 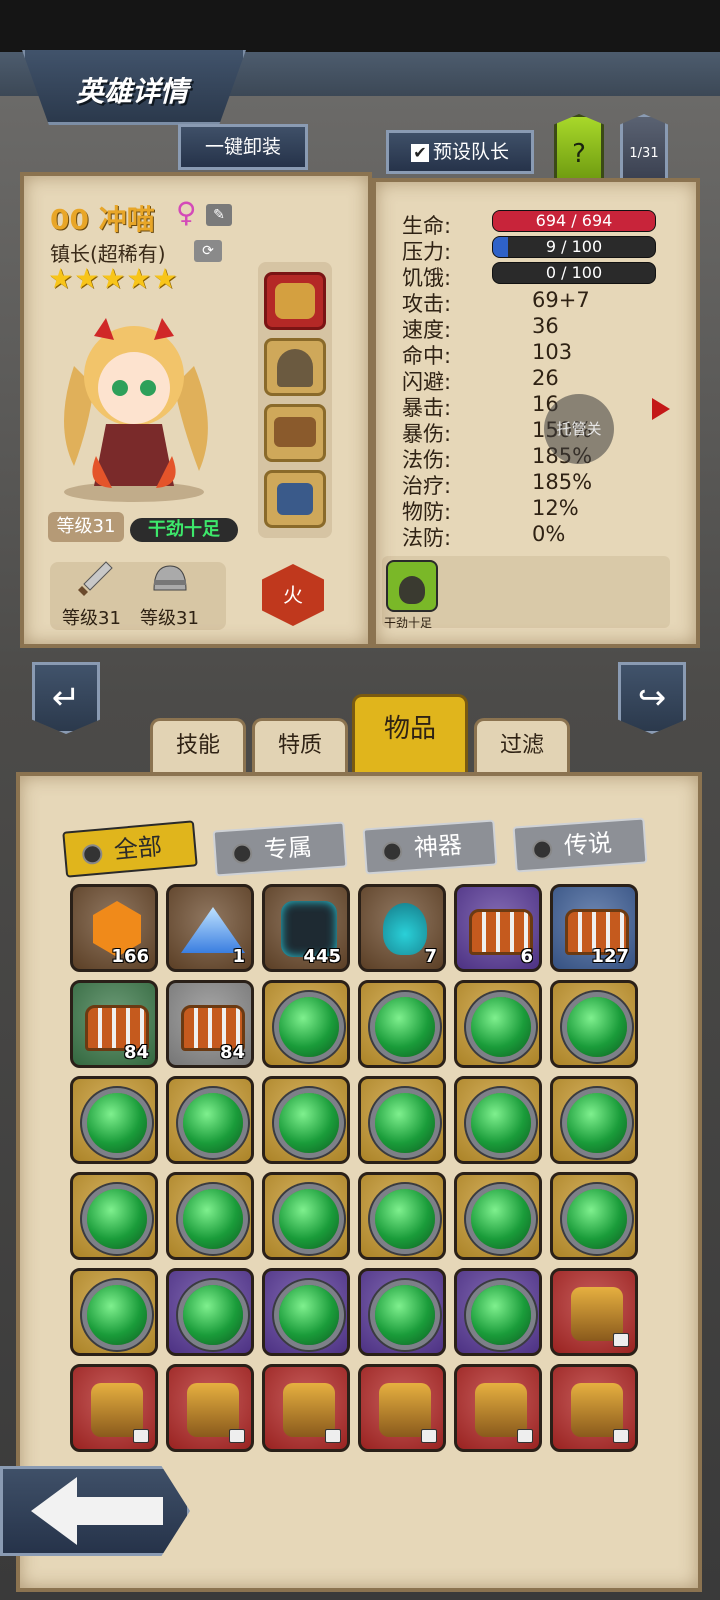 What do you see at coordinates (594, 928) in the screenshot?
I see `inventory-item: 127` at bounding box center [594, 928].